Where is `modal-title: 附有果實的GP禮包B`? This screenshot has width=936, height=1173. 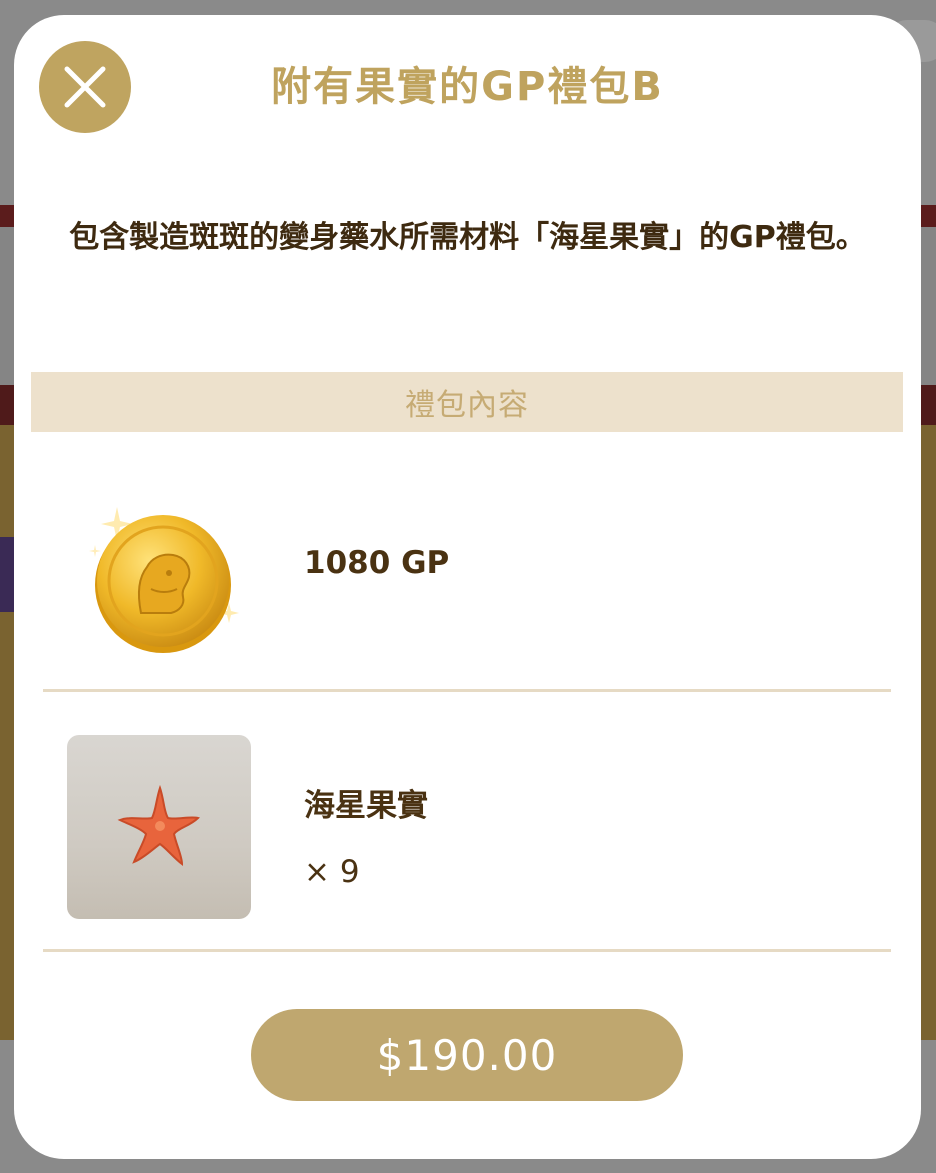
modal-title: 附有果實的GP禮包B is located at coordinates (467, 87).